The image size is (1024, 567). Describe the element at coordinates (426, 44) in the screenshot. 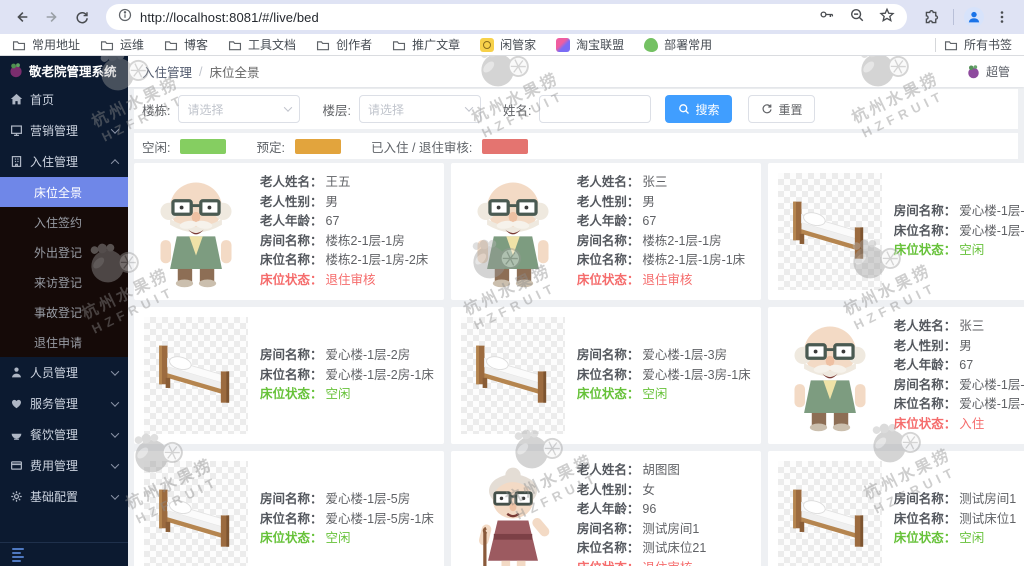

I see `bookmark-item: 推广文章` at that location.